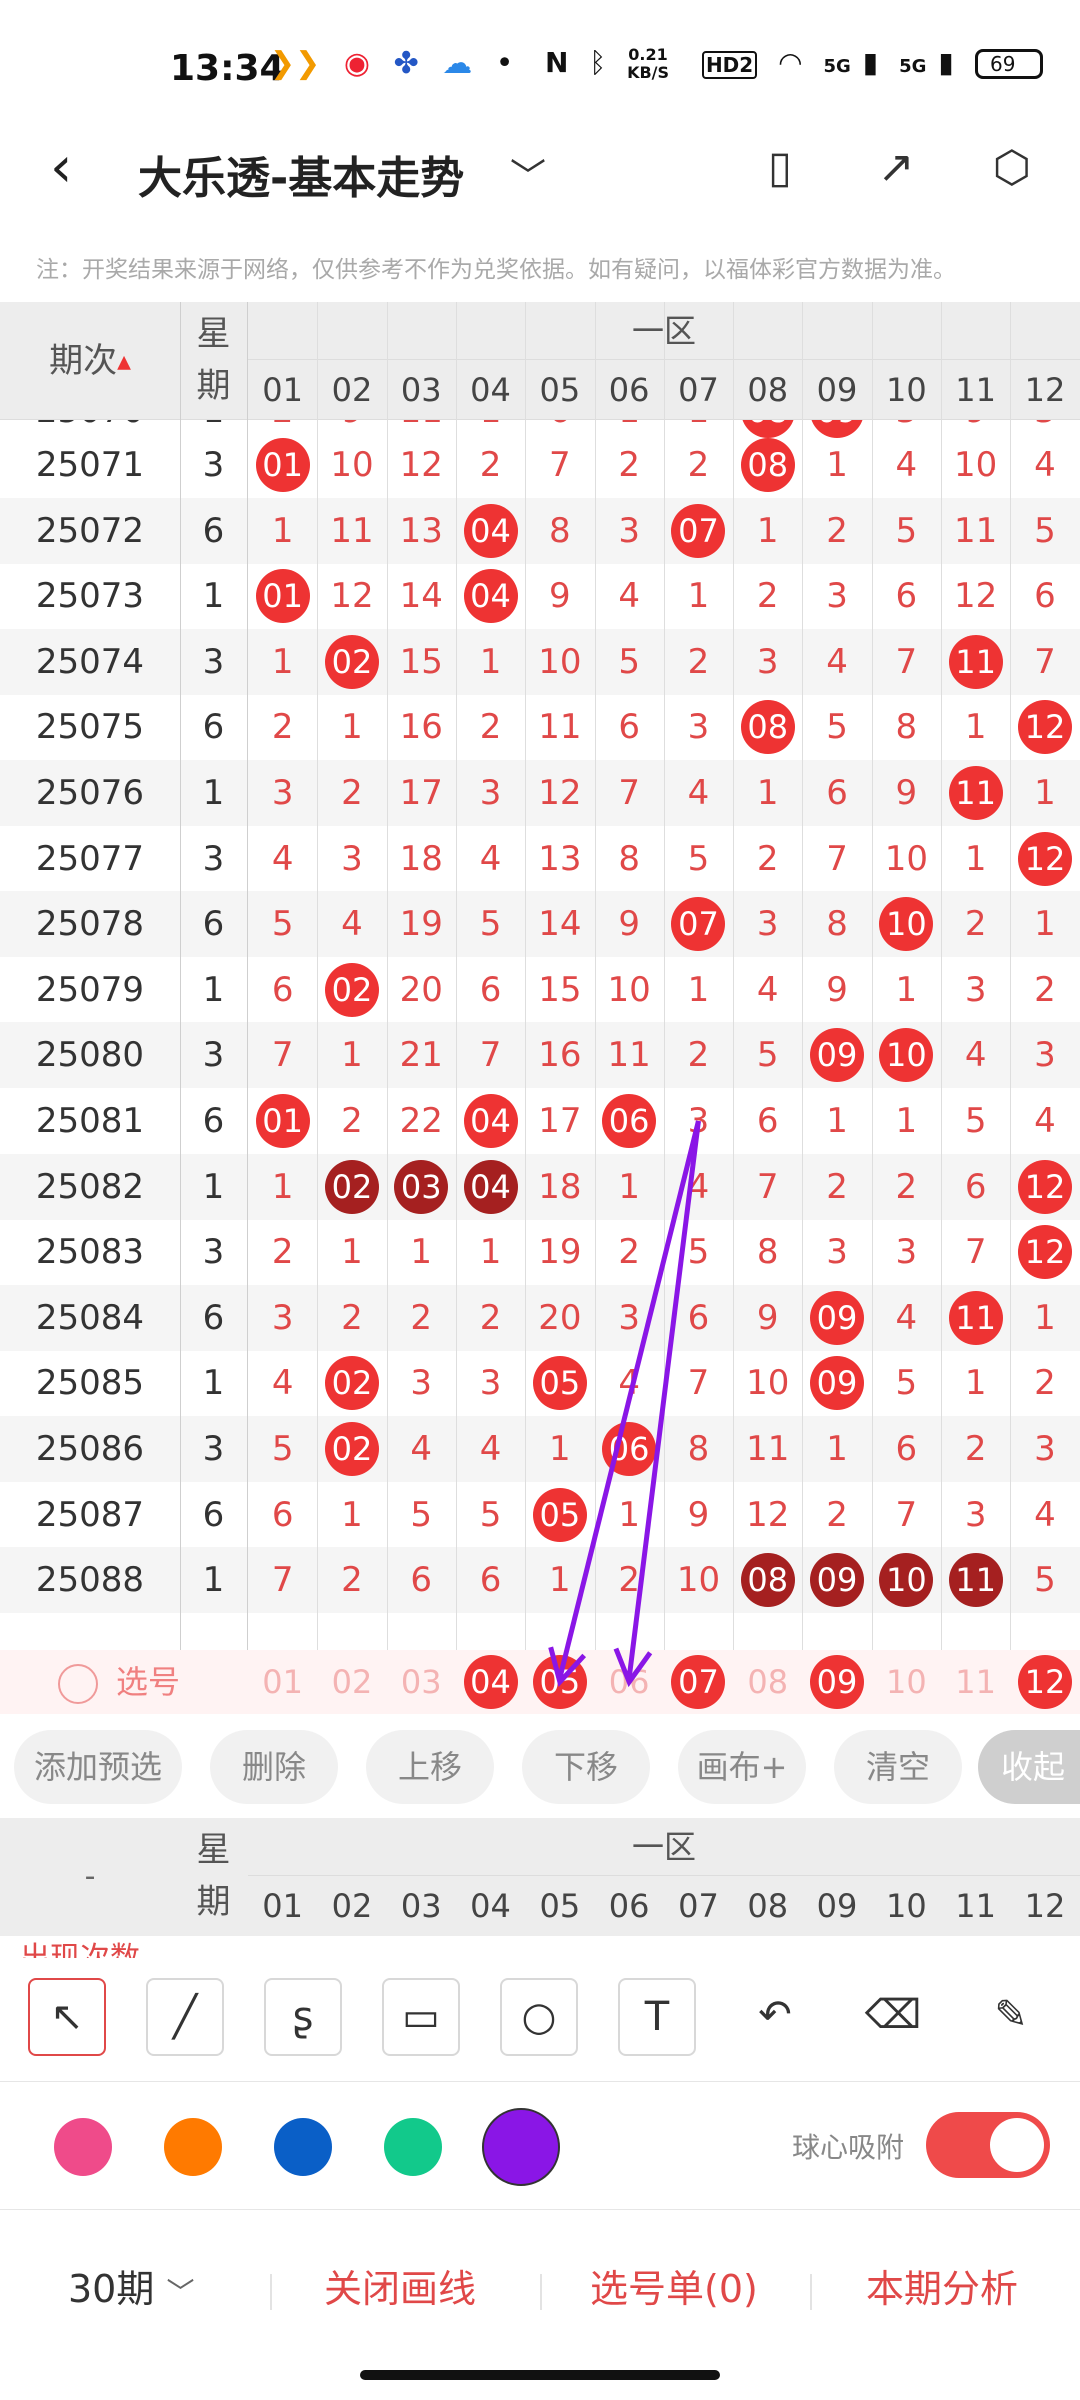 This screenshot has height=2400, width=1080. I want to click on stats-week-bottom: 期, so click(213, 1902).